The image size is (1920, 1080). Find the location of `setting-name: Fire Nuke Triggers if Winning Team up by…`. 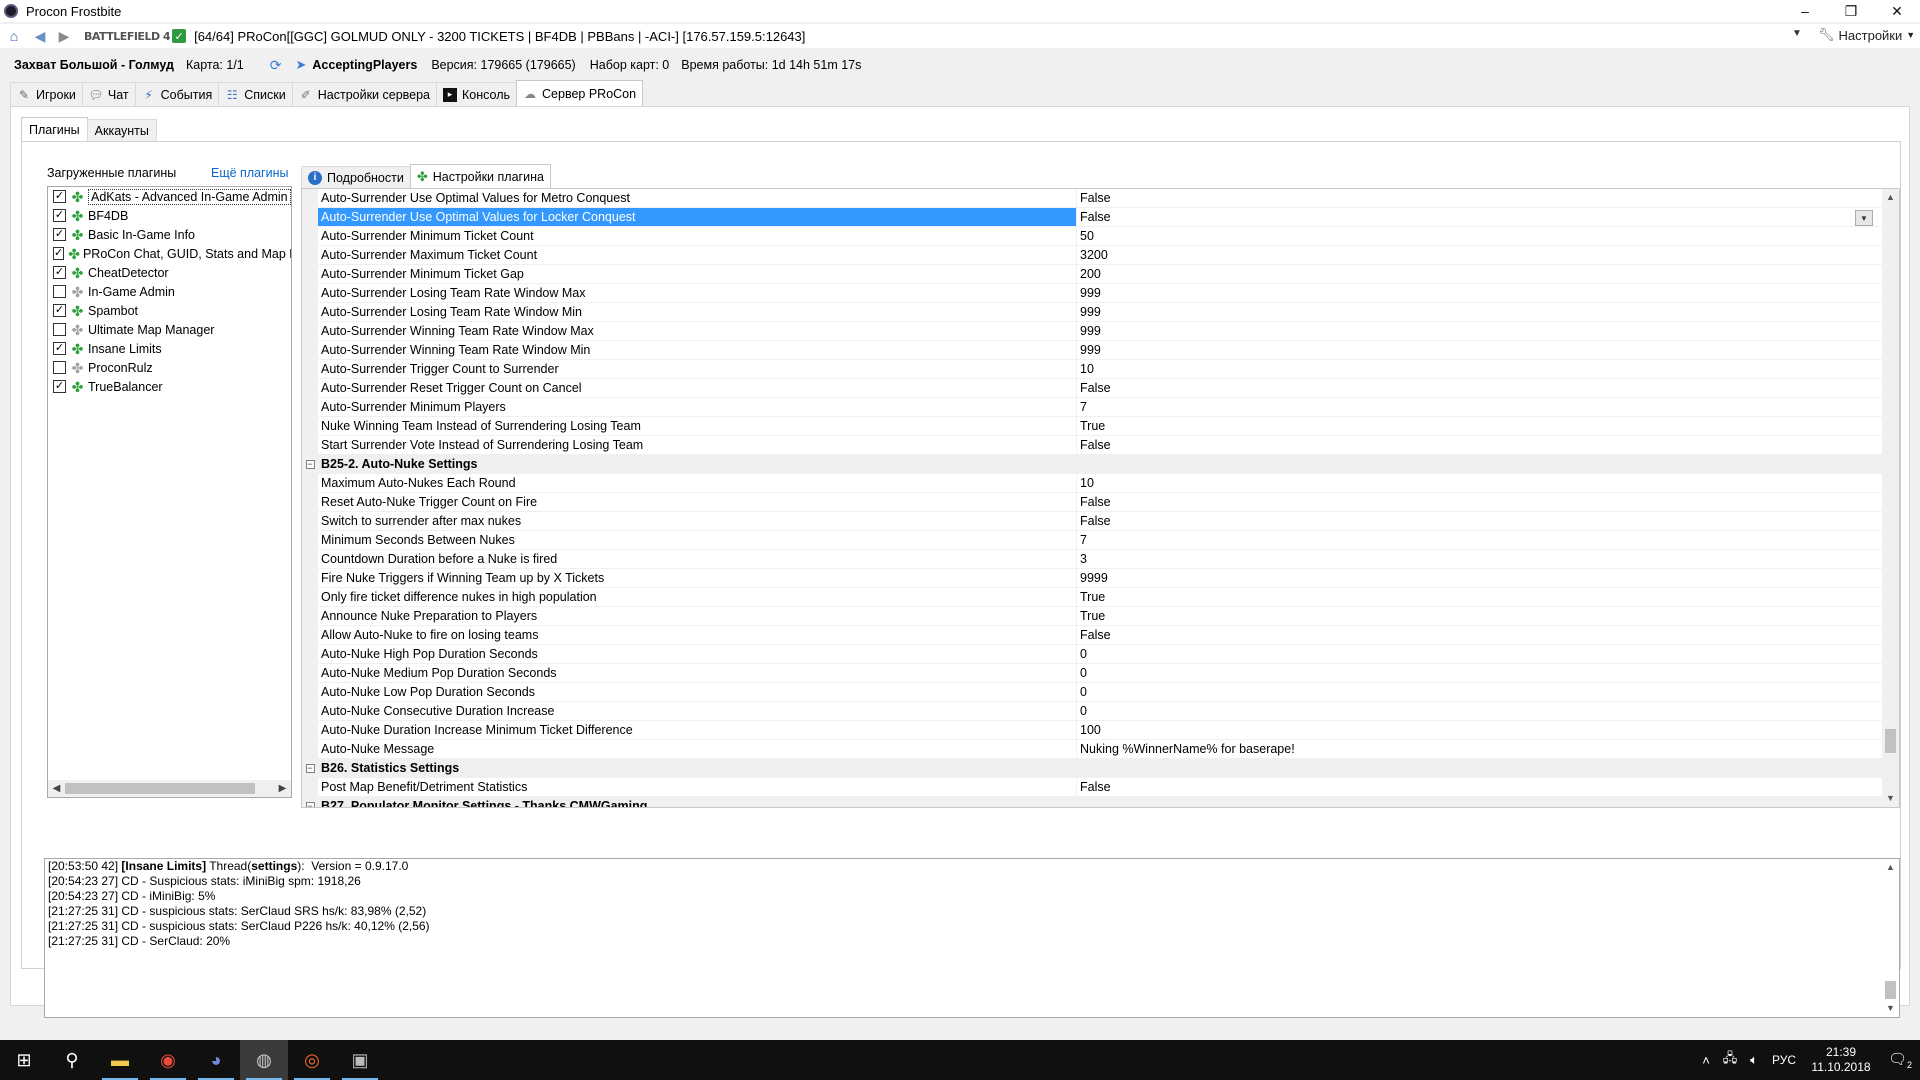

setting-name: Fire Nuke Triggers if Winning Team up by… is located at coordinates (697, 578).